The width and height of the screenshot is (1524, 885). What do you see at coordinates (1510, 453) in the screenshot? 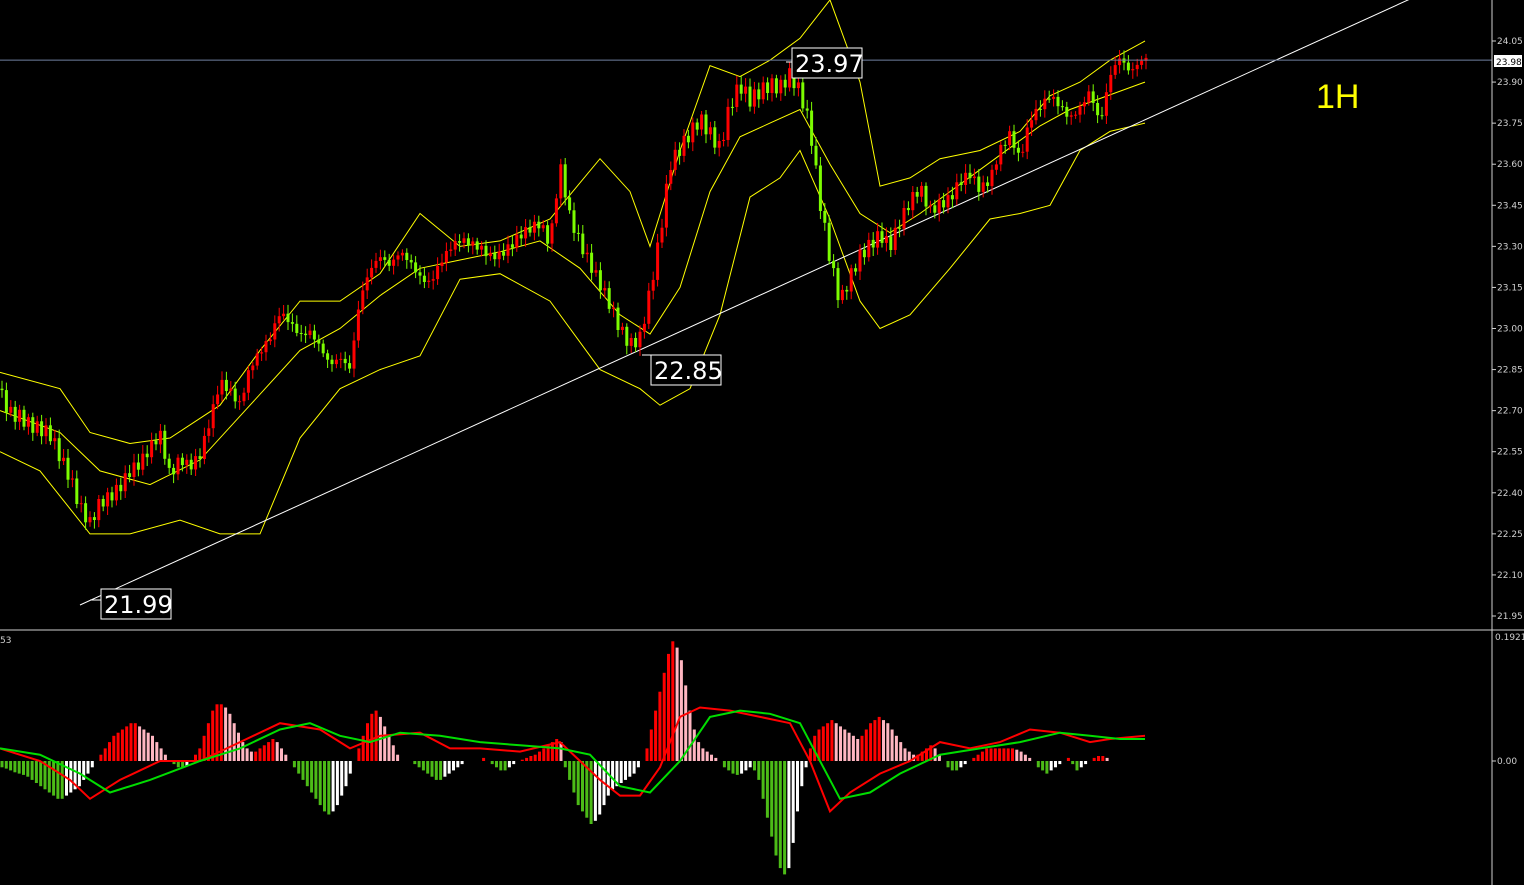
I see `price-tick-label: 22.55` at bounding box center [1510, 453].